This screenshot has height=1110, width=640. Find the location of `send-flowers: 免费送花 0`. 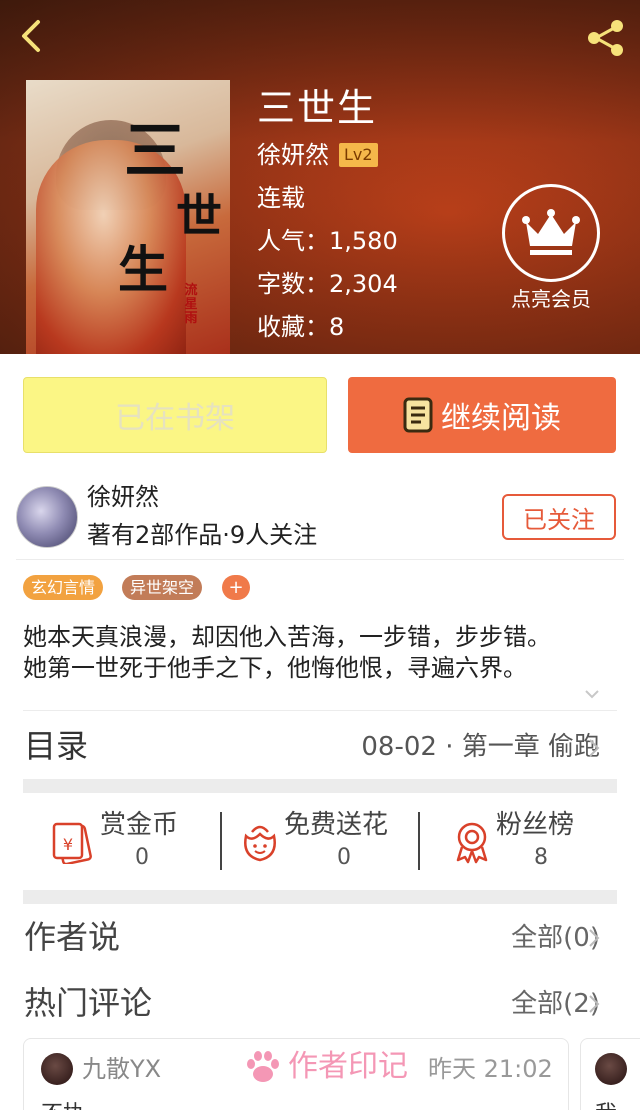

send-flowers: 免费送花 0 is located at coordinates (323, 843).